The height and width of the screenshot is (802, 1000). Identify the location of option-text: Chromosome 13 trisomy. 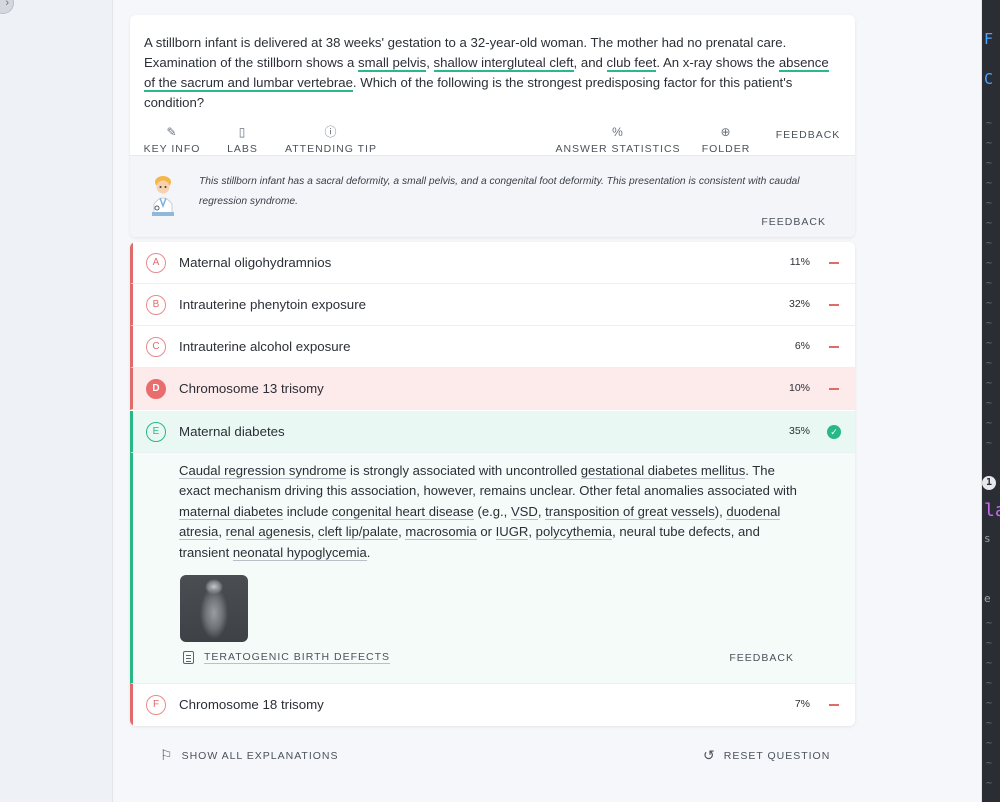
(251, 388).